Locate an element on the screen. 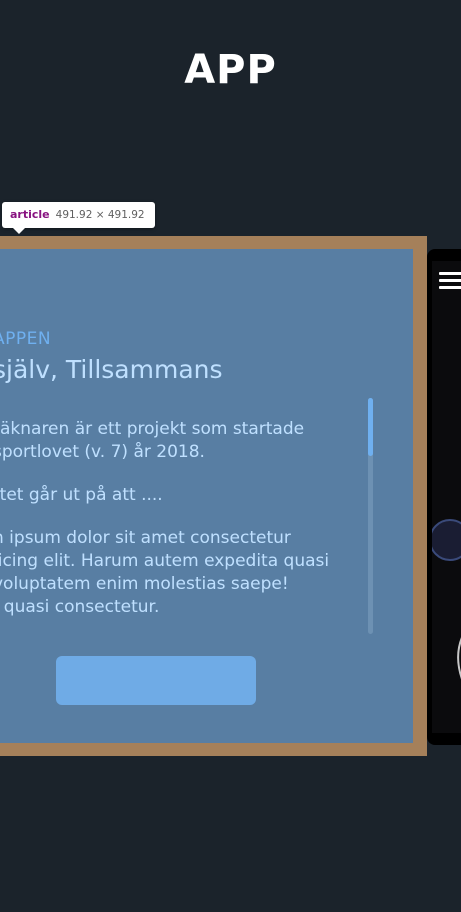 The image size is (461, 912). devtools-tooltip: article 491.92 × 491.92 is located at coordinates (78, 218).